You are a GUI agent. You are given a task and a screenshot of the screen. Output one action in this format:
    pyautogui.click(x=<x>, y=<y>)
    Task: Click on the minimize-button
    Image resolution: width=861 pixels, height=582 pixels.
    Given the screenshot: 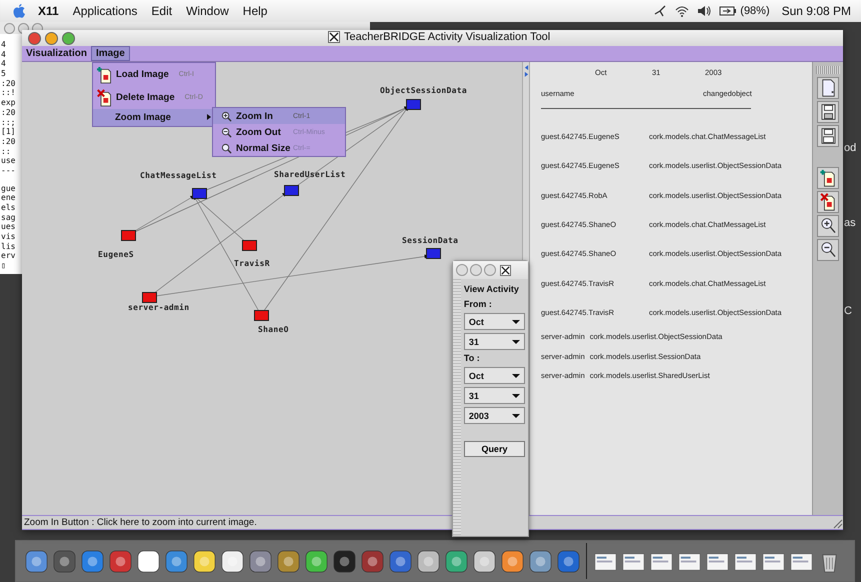 What is the action you would take?
    pyautogui.click(x=51, y=38)
    